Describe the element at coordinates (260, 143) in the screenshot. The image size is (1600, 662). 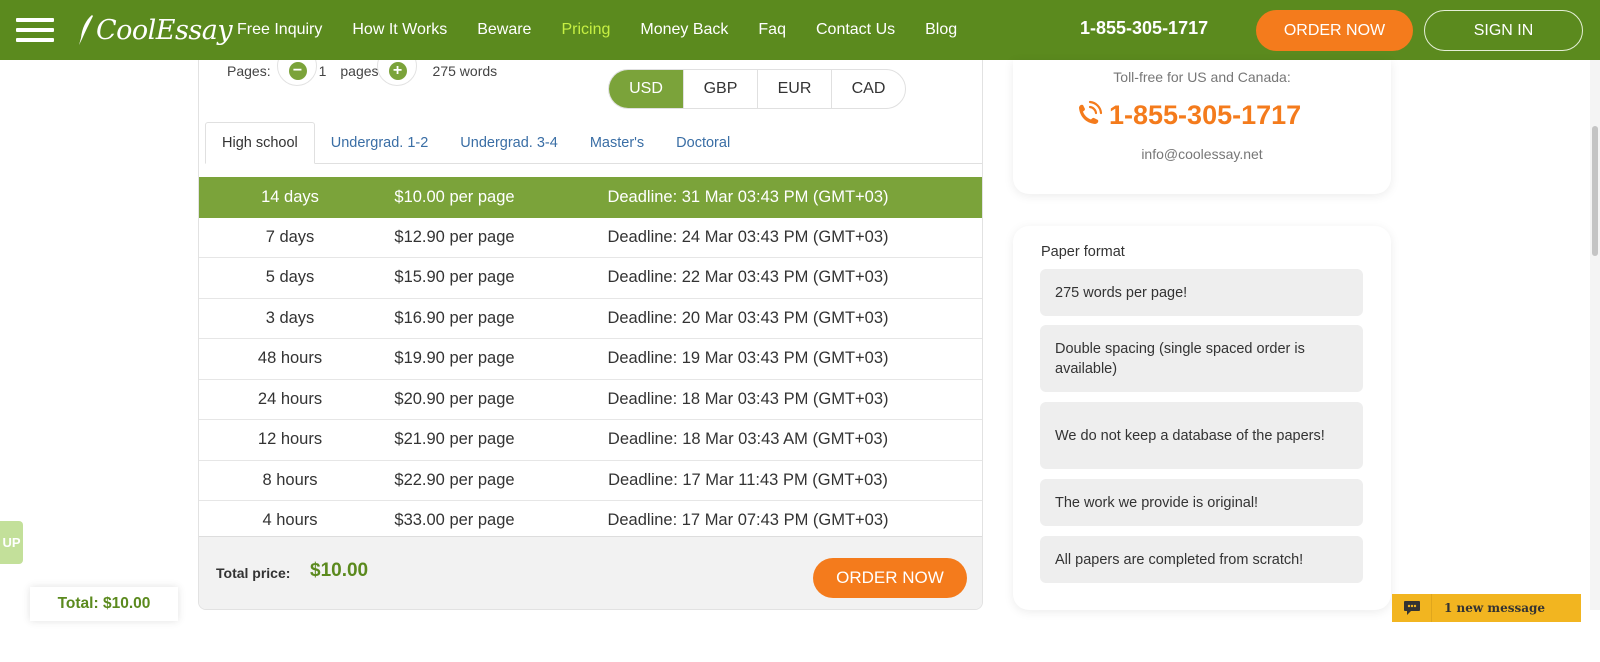
I see `tab-high-school: High school` at that location.